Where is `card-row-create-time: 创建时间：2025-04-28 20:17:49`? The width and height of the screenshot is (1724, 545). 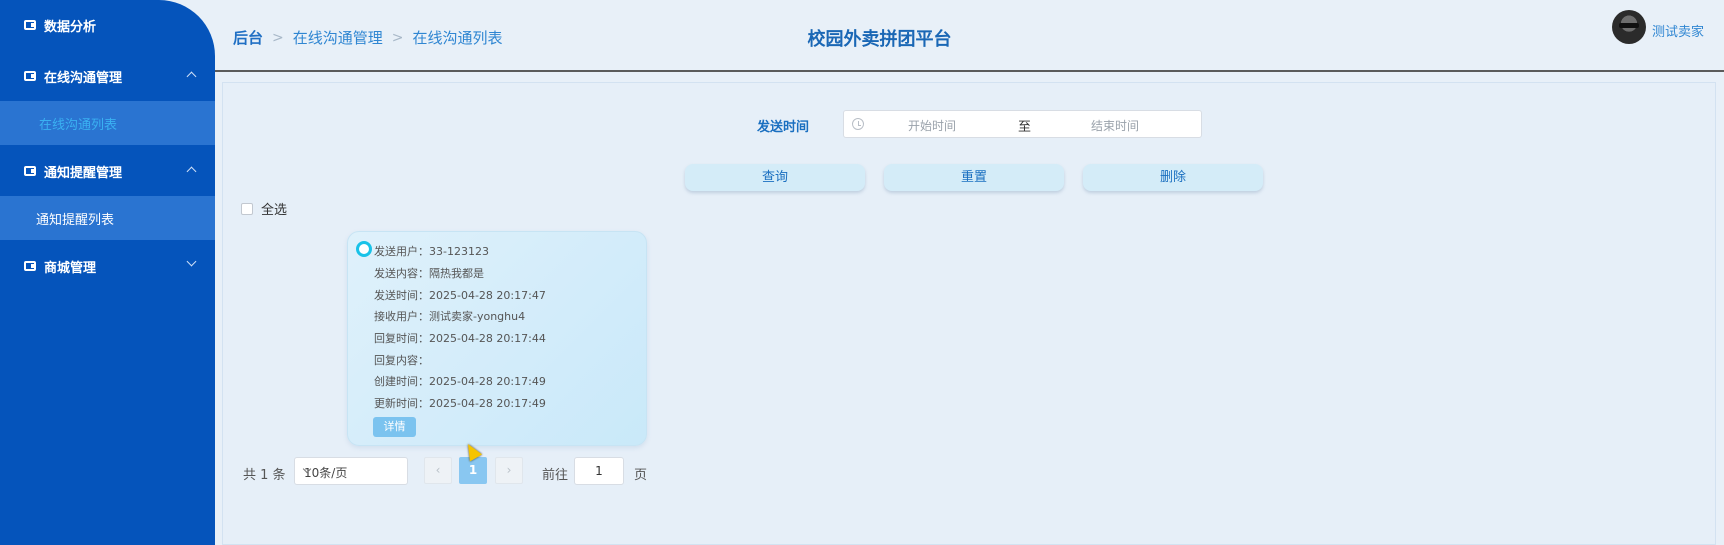
card-row-create-time: 创建时间：2025-04-28 20:17:49 is located at coordinates (460, 381).